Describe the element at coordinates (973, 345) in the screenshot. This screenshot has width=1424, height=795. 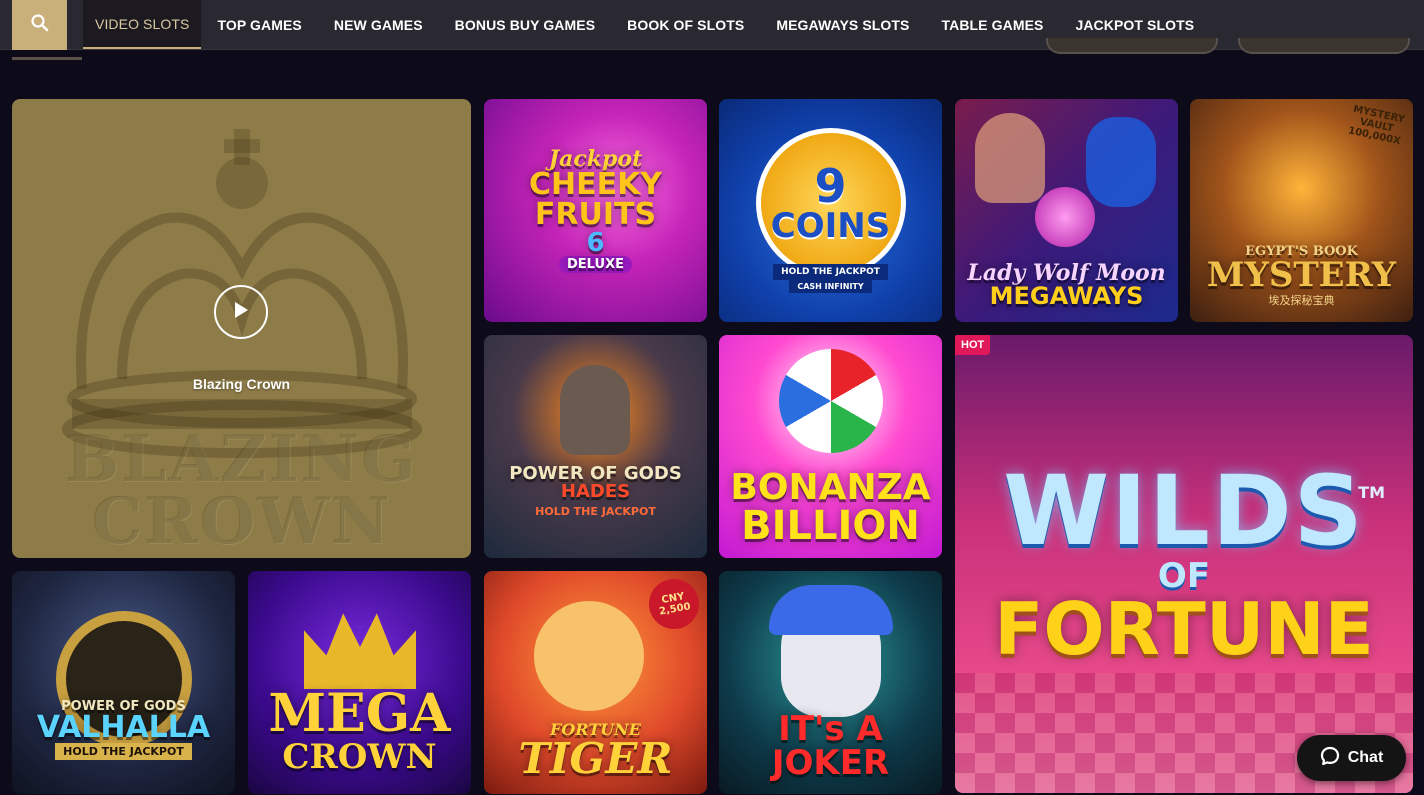
I see `hot-badge: HOT` at that location.